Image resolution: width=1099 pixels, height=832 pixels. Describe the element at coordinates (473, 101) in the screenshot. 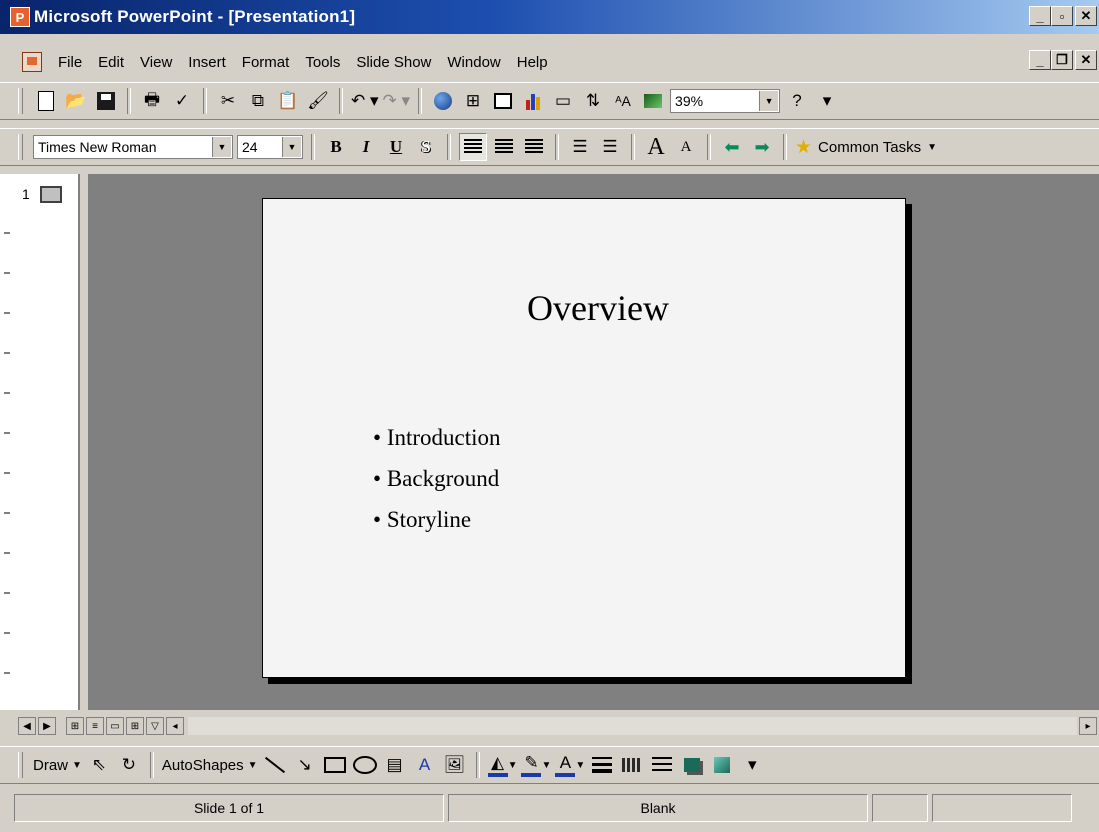

I see `tables-borders-icon: ⊞` at that location.